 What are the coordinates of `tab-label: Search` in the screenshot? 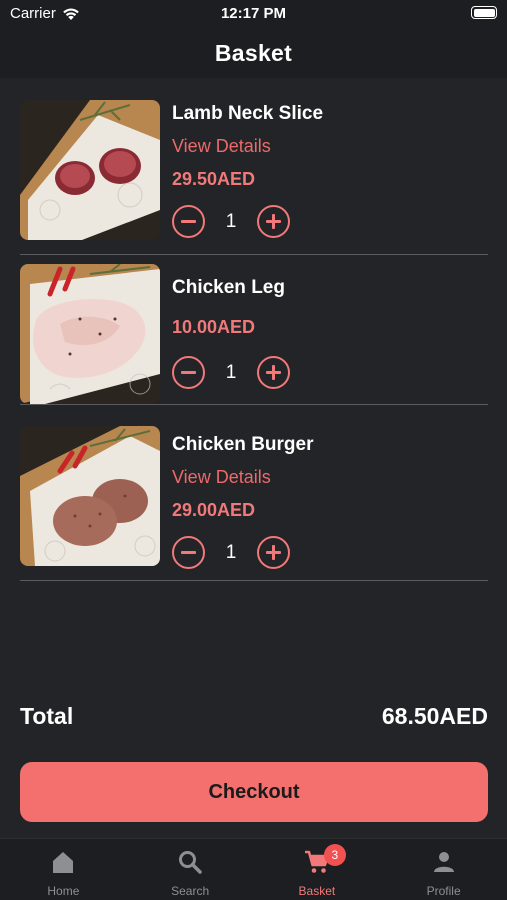 It's located at (190, 891).